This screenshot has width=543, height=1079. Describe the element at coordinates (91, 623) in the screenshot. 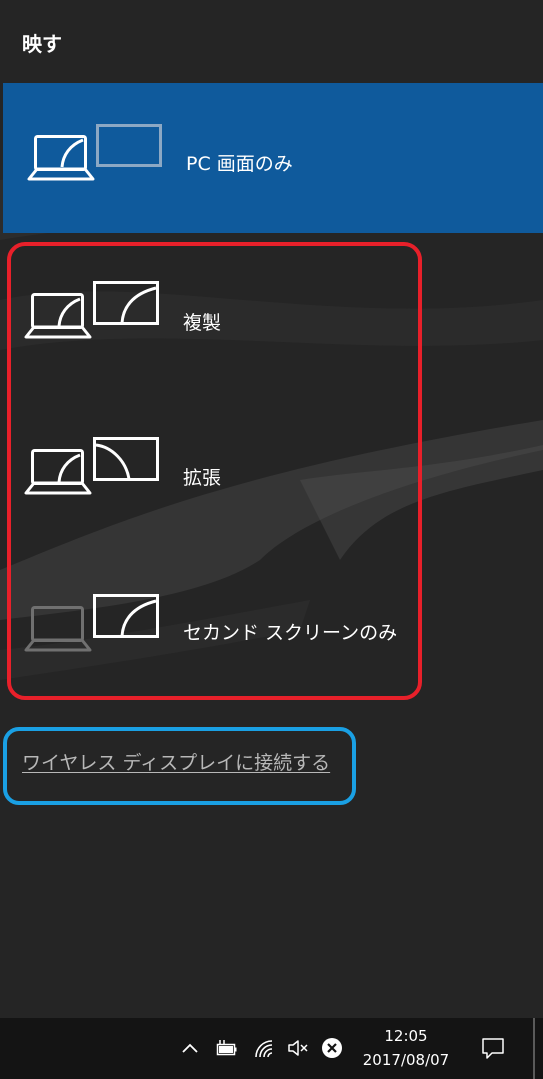

I see `second-screen-only-icon` at that location.